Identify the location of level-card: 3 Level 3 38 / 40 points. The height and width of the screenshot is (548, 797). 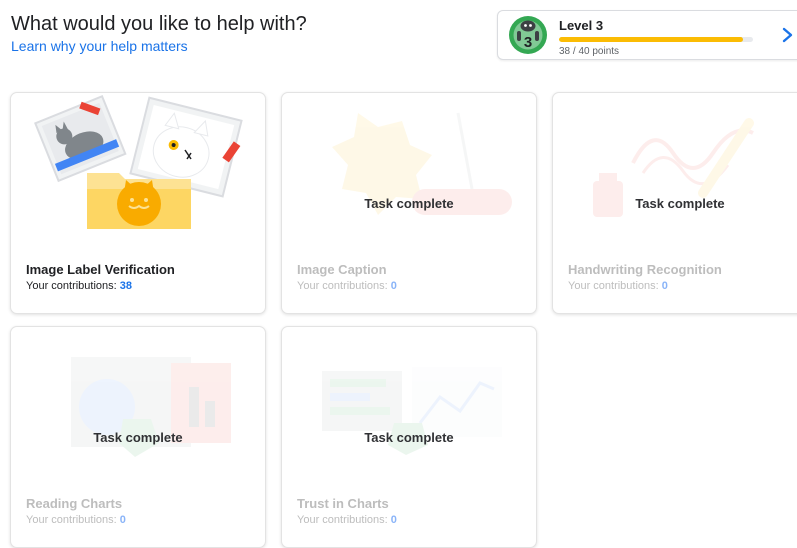
(647, 35).